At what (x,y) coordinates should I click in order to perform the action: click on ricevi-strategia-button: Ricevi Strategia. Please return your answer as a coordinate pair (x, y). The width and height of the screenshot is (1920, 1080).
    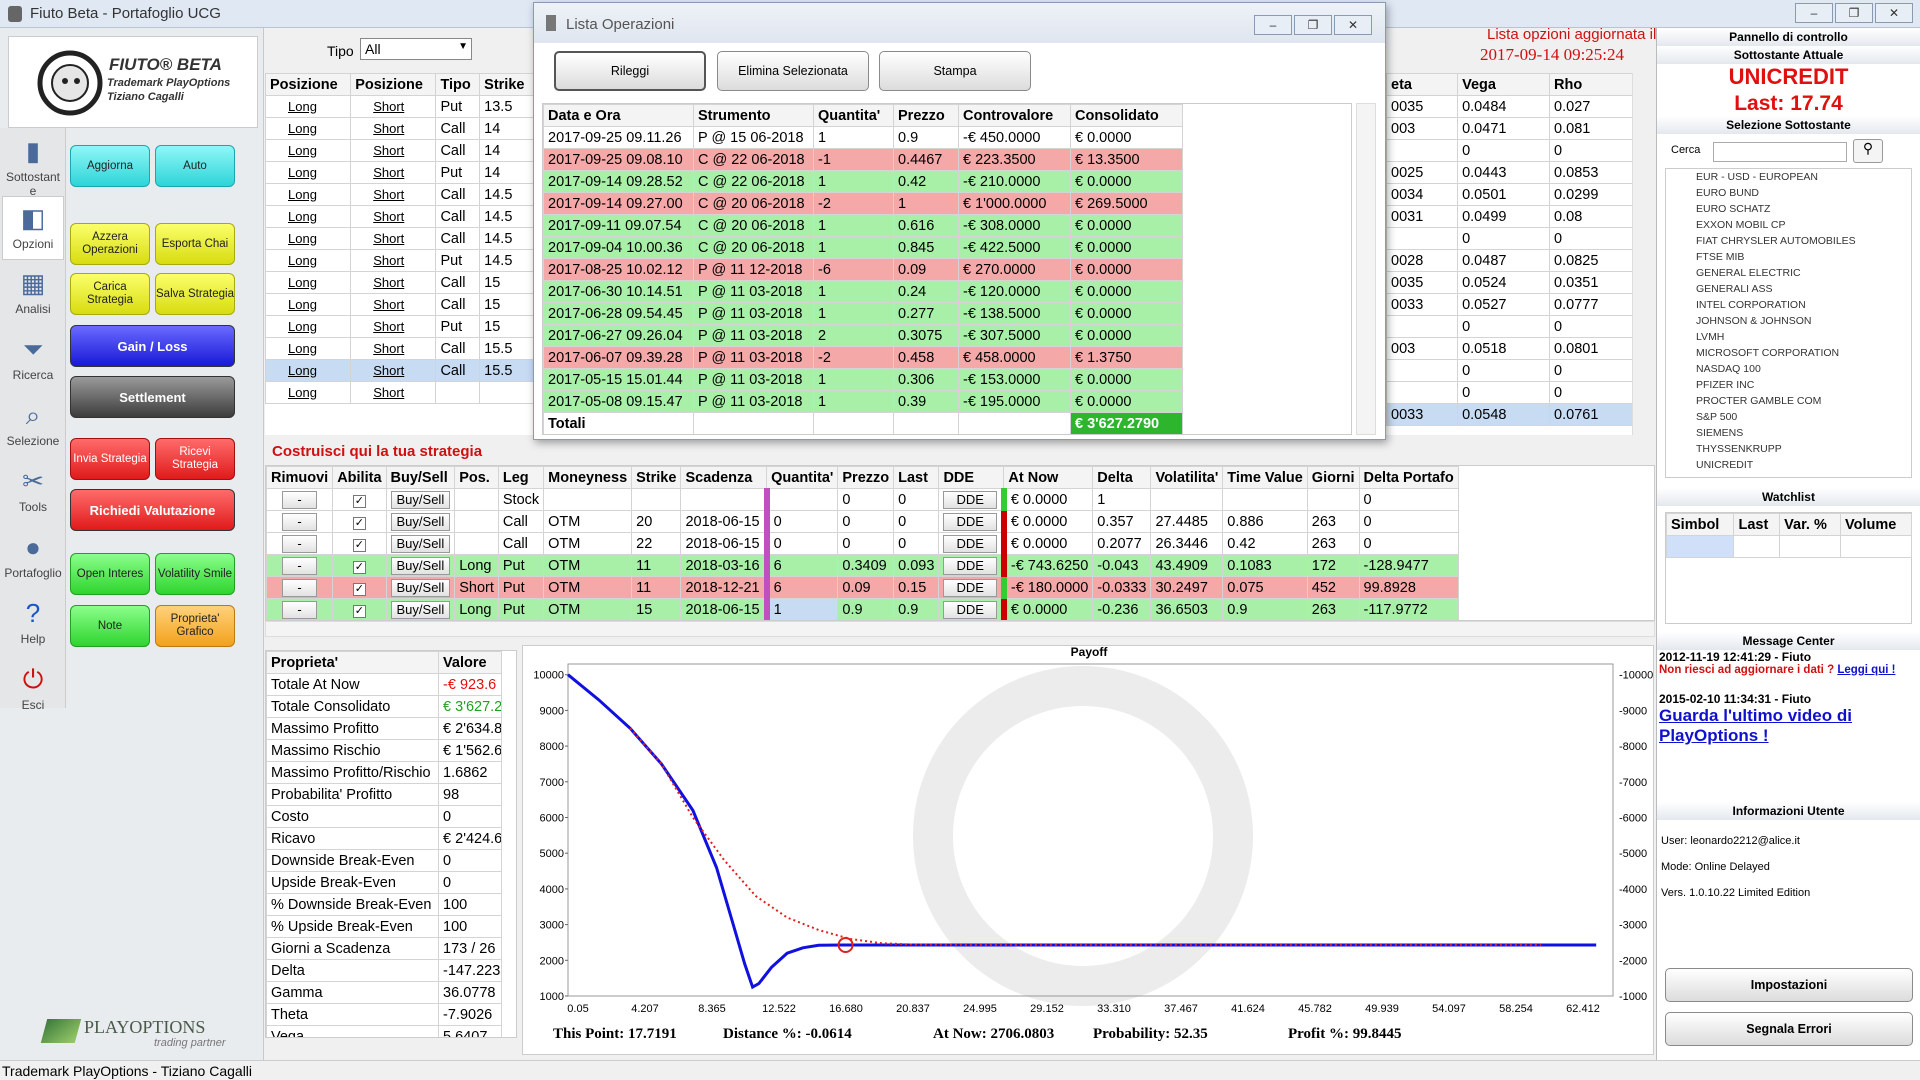
    Looking at the image, I should click on (195, 459).